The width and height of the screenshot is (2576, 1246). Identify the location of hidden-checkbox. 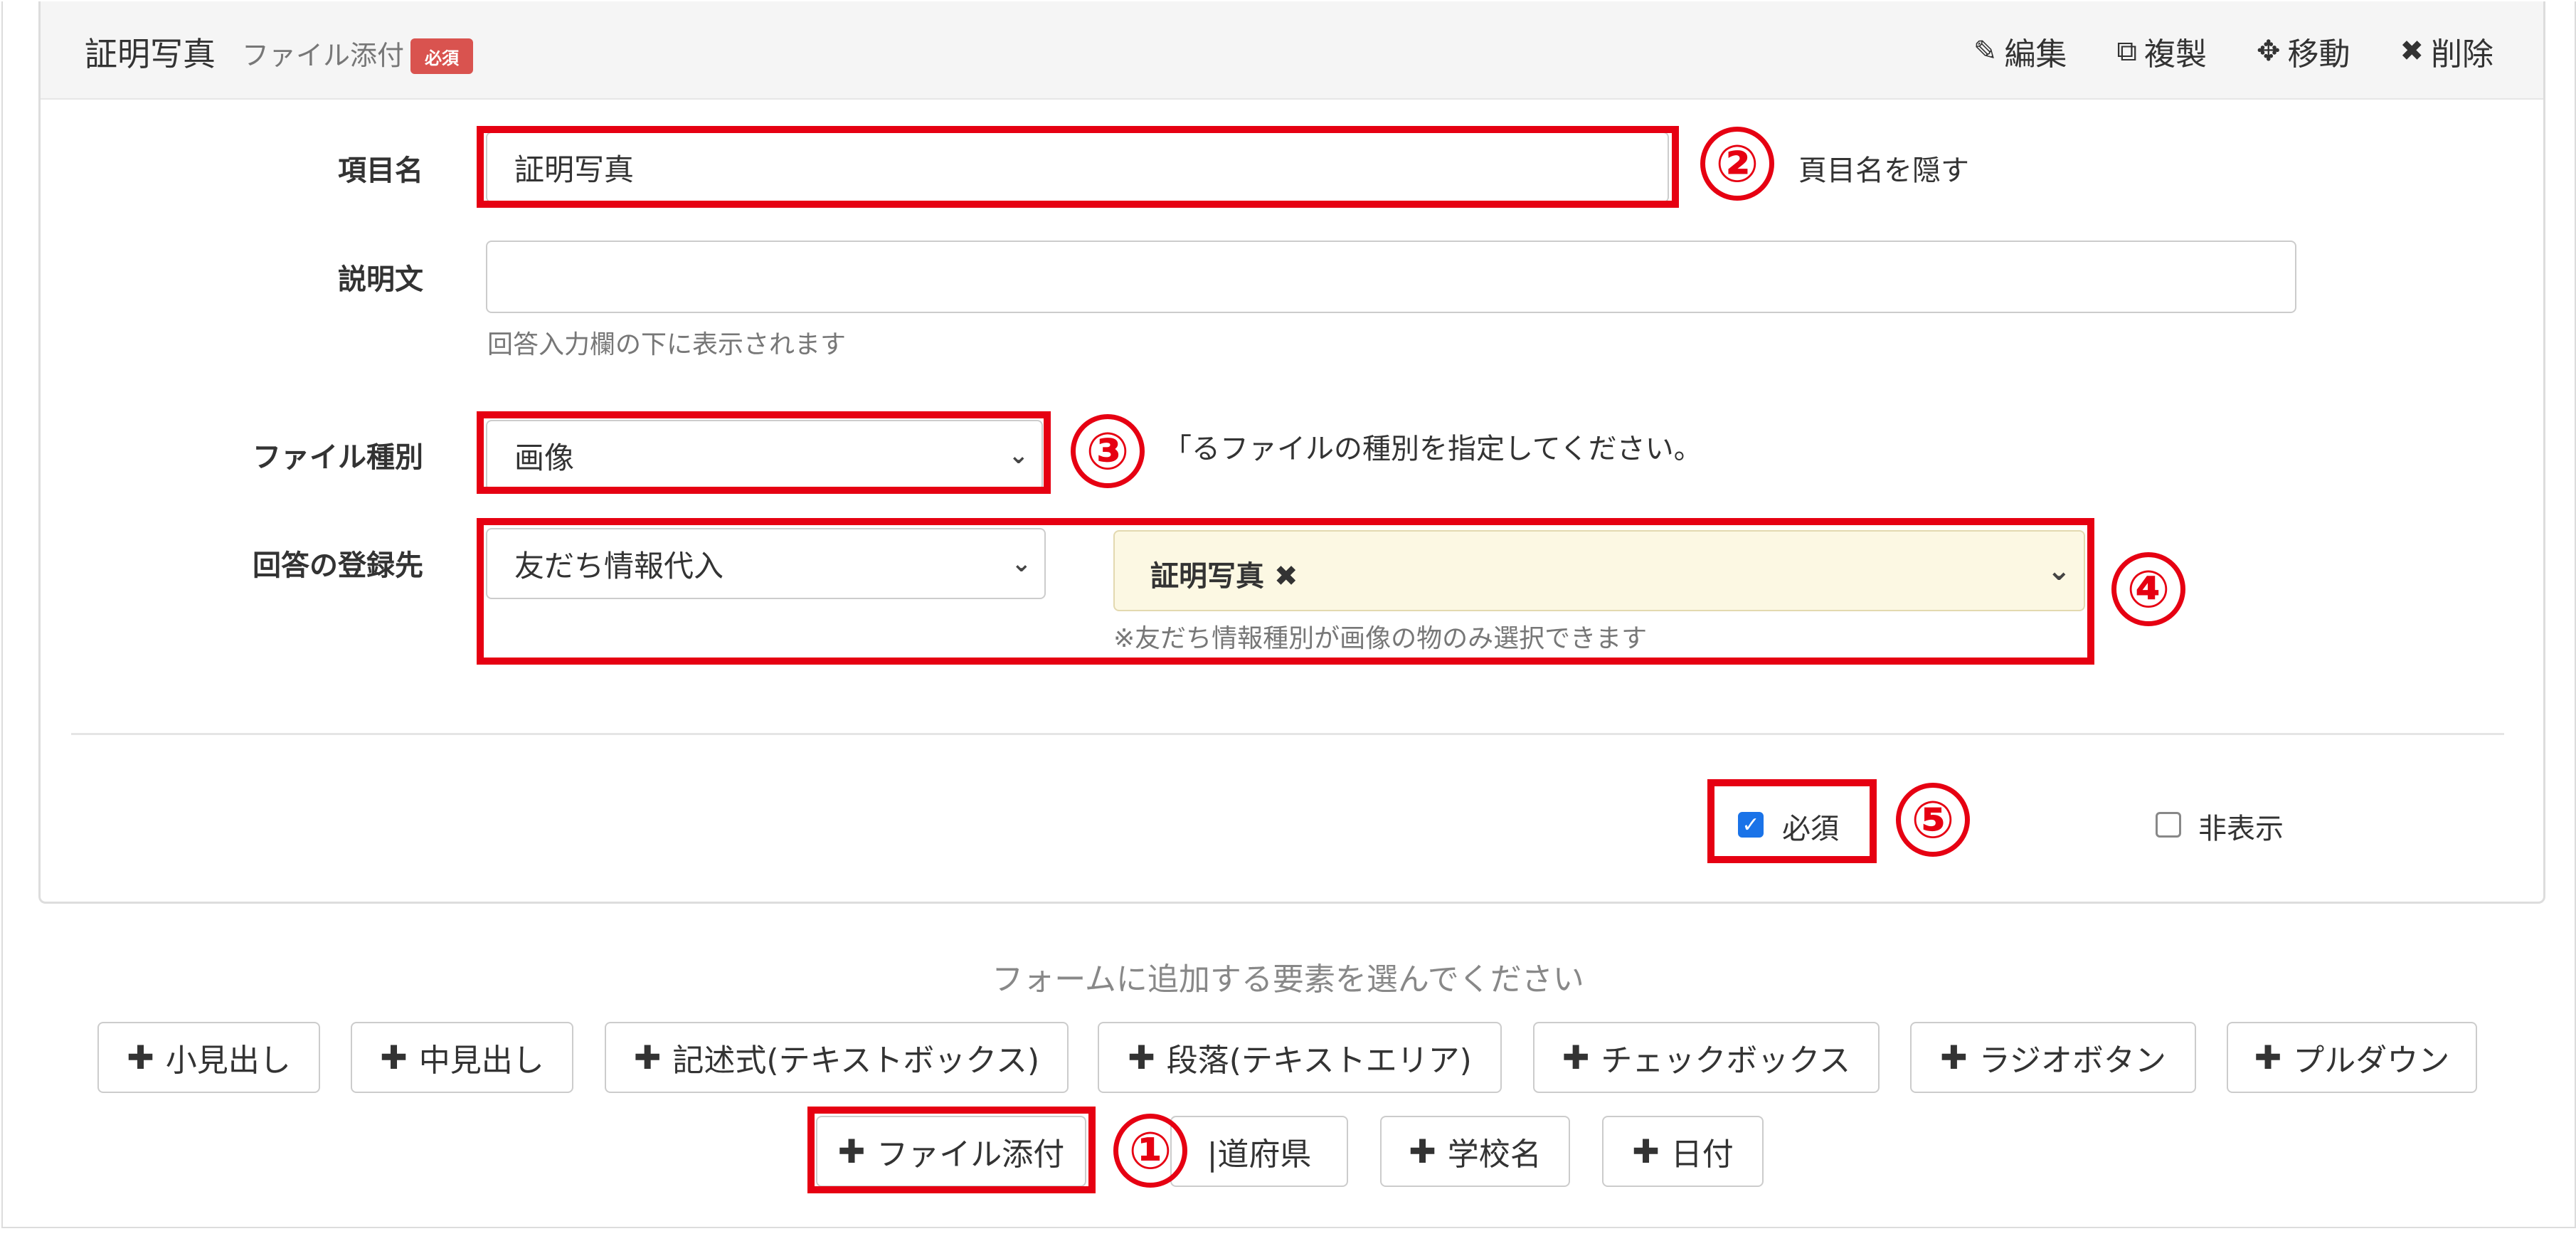
(2168, 825).